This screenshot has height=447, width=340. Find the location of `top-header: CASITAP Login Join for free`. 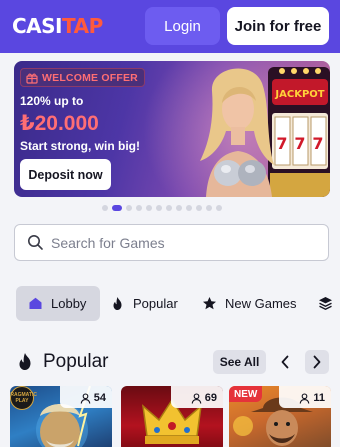

top-header: CASITAP Login Join for free is located at coordinates (170, 26).